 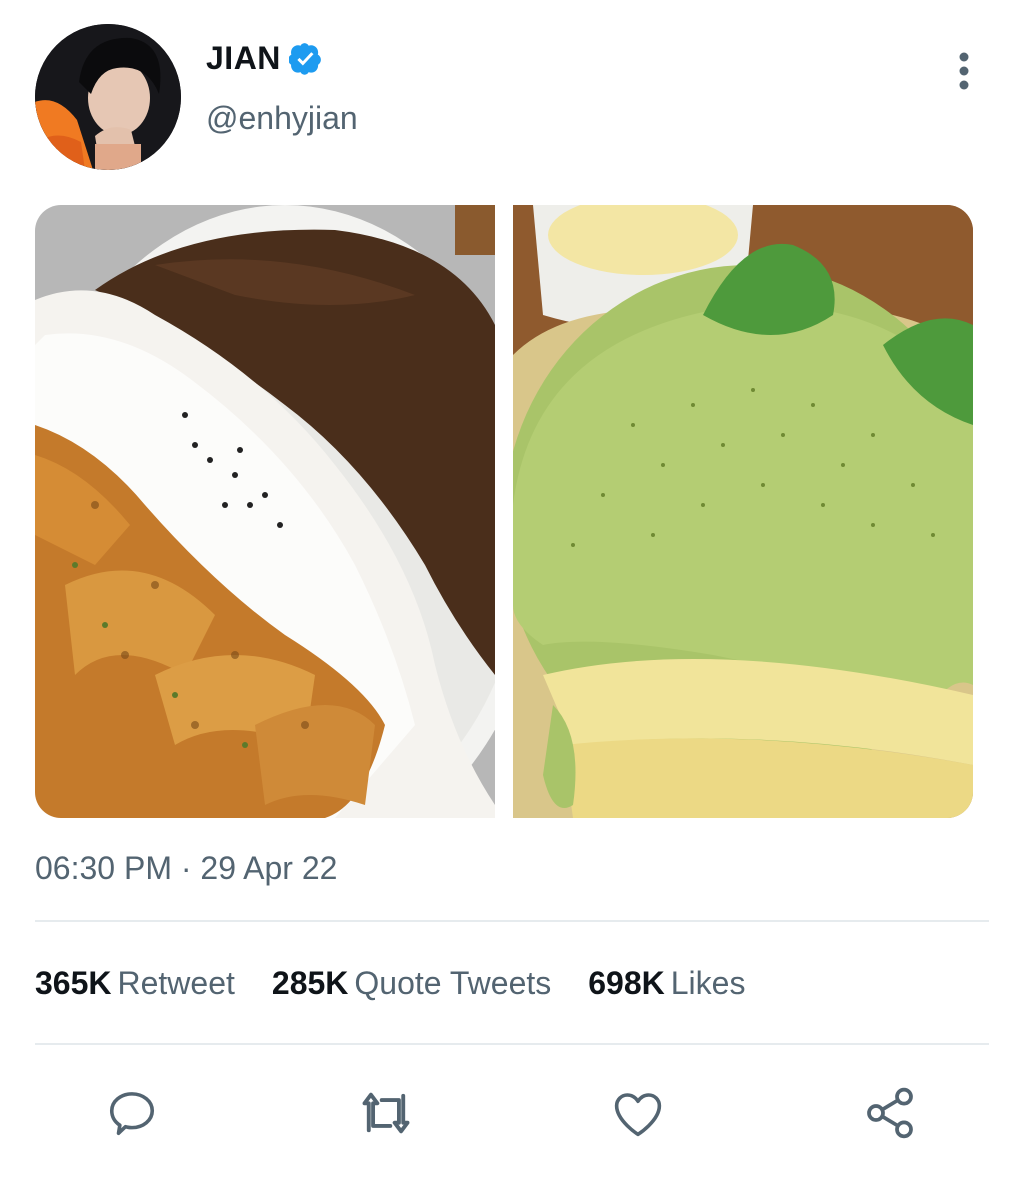 I want to click on retweet-button, so click(x=386, y=1113).